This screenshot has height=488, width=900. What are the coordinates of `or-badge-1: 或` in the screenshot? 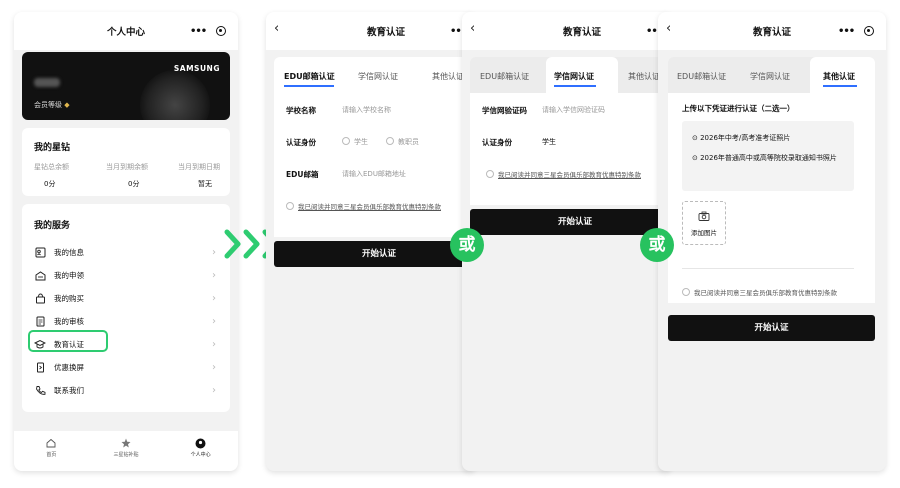 It's located at (467, 245).